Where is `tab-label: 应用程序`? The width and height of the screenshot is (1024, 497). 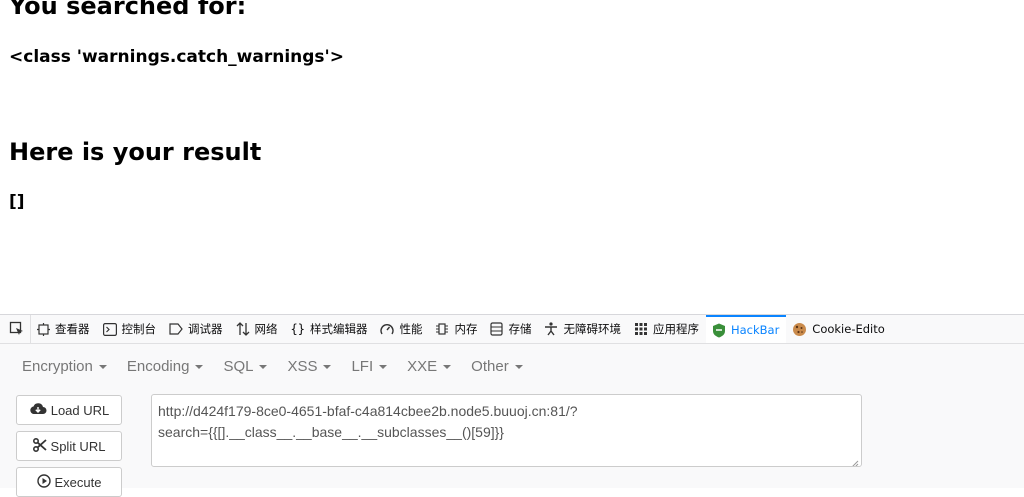 tab-label: 应用程序 is located at coordinates (675, 329).